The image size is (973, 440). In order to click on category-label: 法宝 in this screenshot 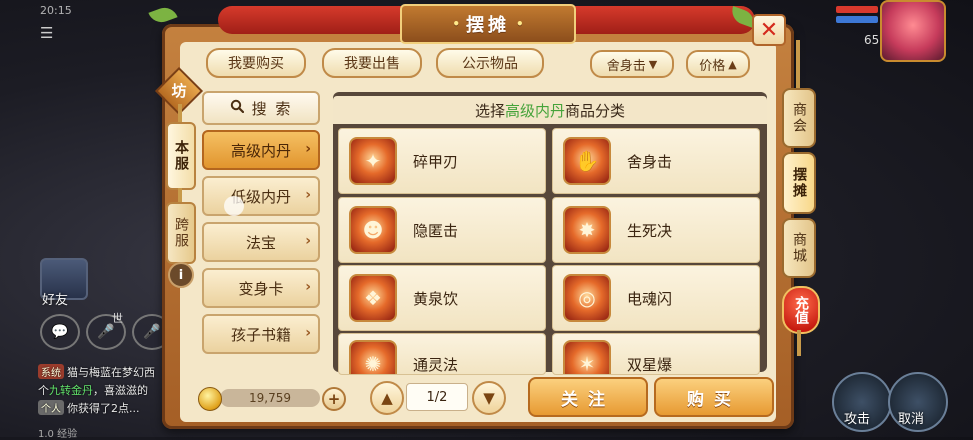, I will do `click(260, 242)`.